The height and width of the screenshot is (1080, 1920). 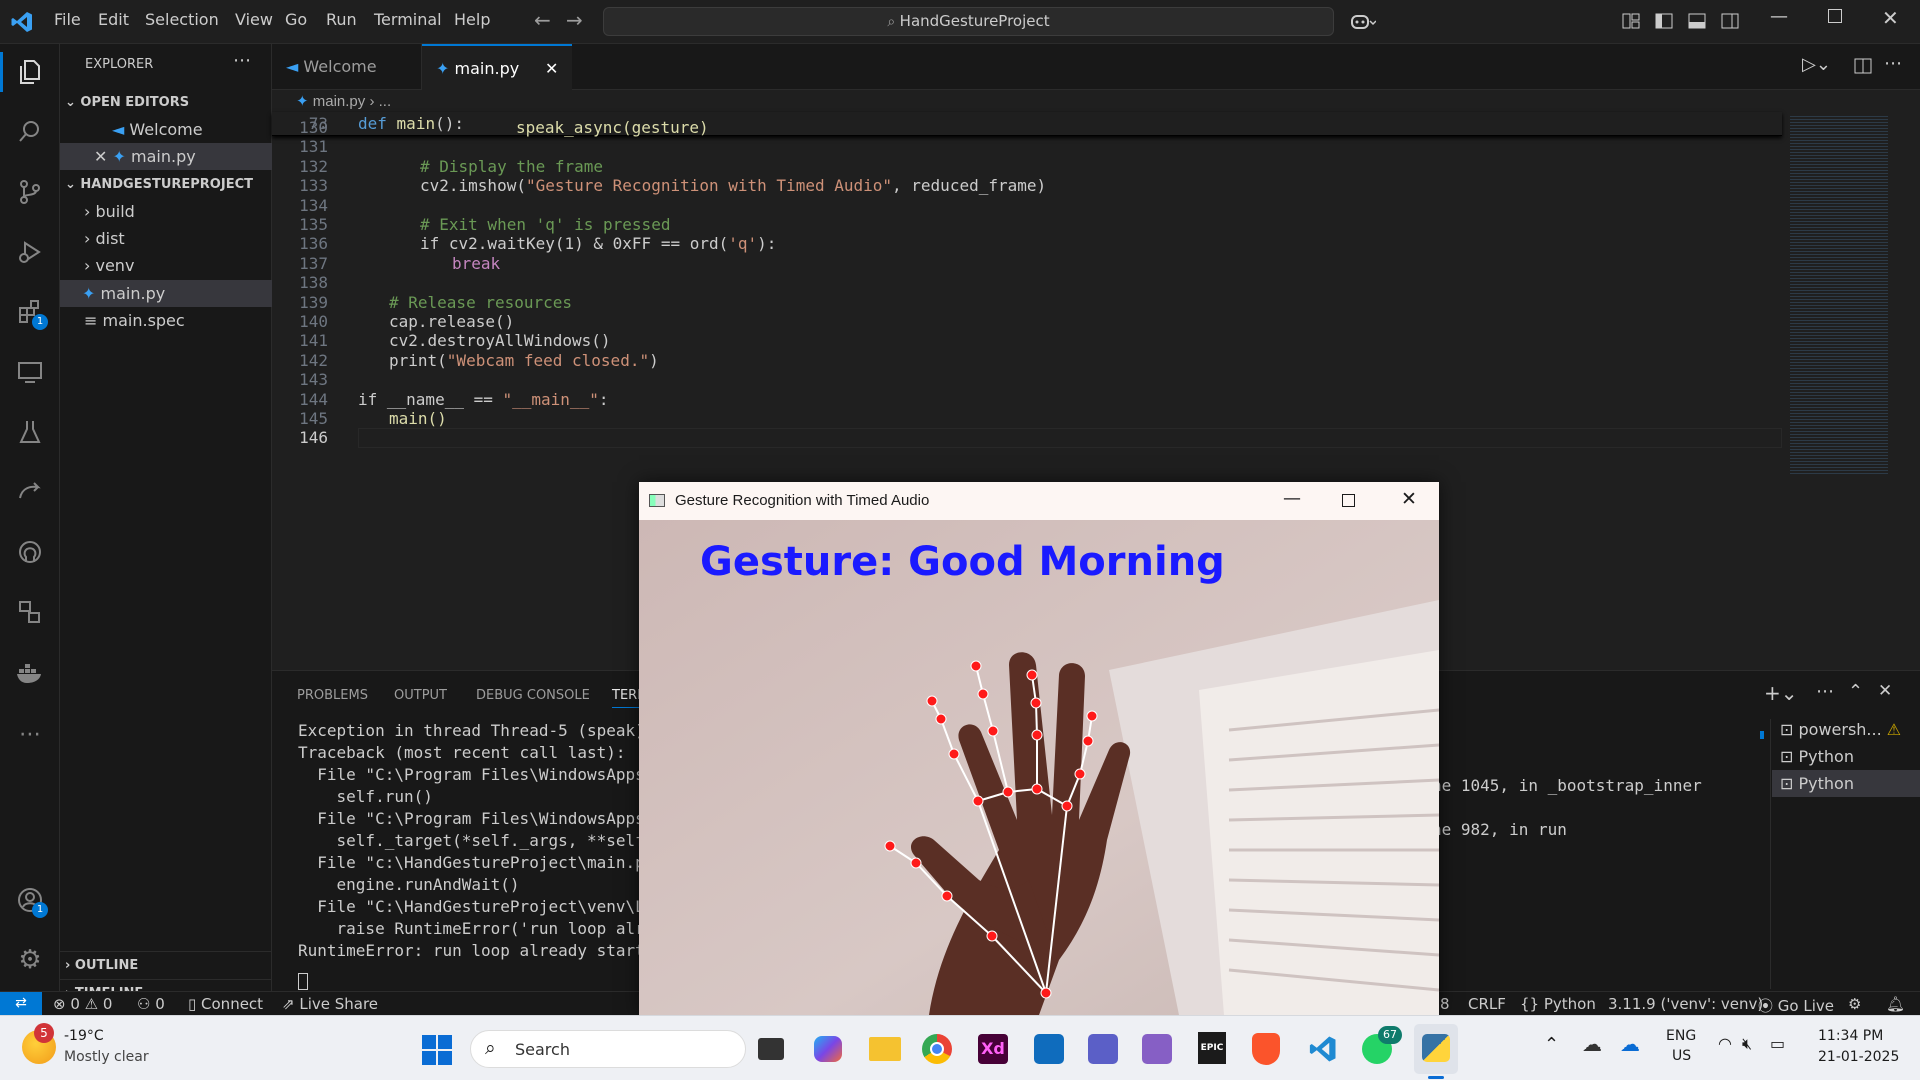 I want to click on toggle-sidebar-icon, so click(x=1664, y=21).